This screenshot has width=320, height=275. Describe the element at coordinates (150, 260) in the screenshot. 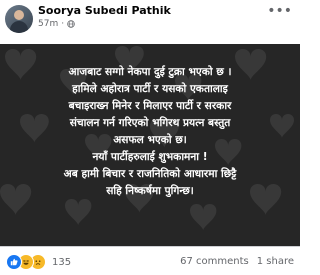

I see `post-footer: 135 67 comments 1 share` at that location.